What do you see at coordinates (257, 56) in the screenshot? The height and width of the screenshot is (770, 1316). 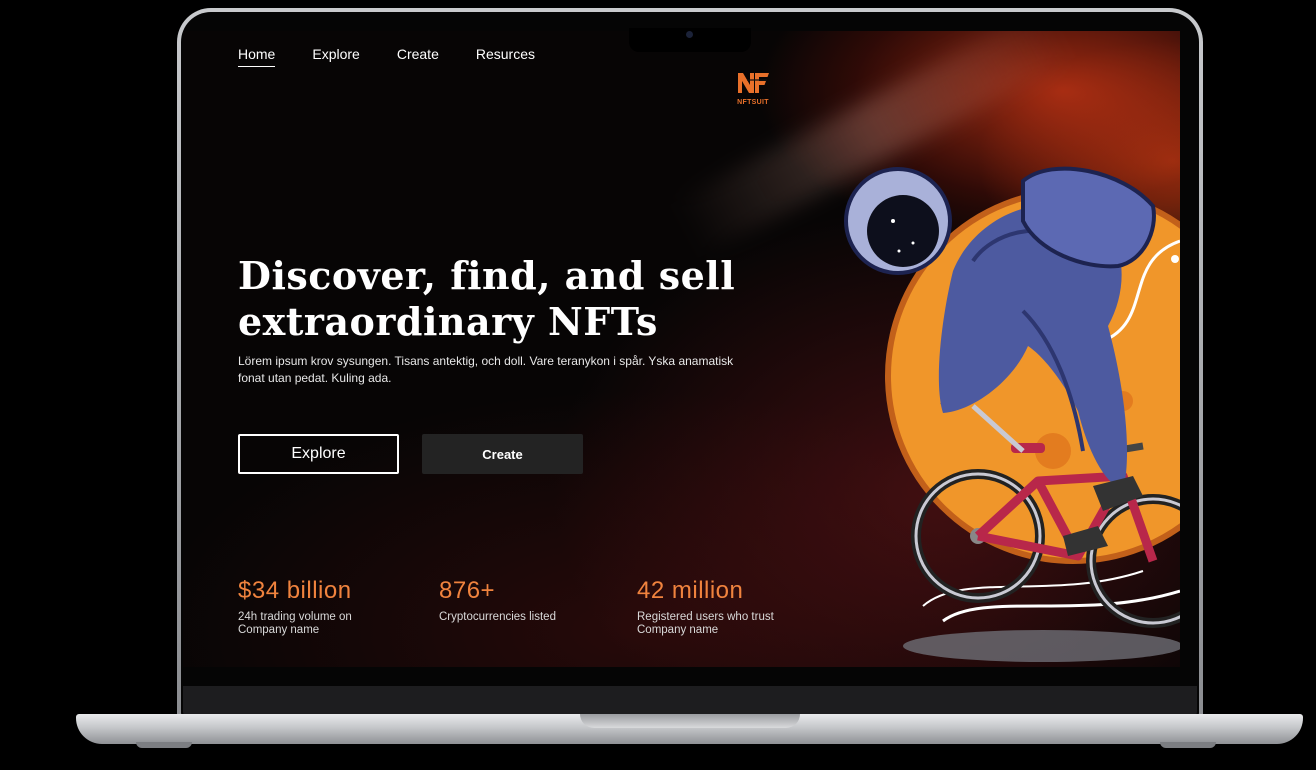 I see `nav-home: Home` at bounding box center [257, 56].